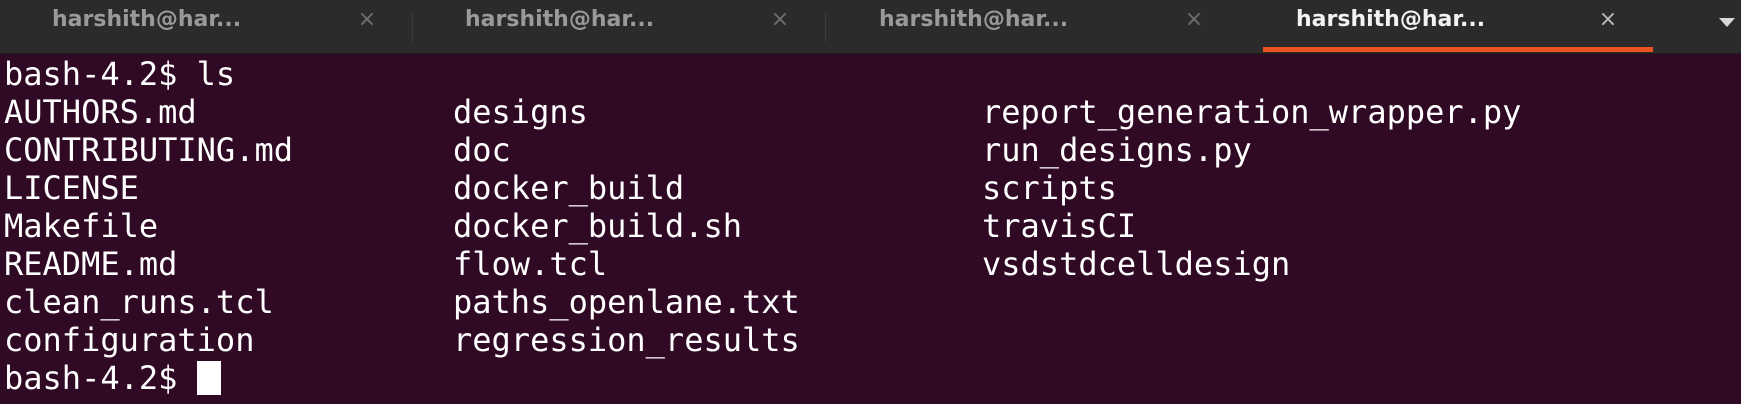 The height and width of the screenshot is (404, 1741). Describe the element at coordinates (520, 112) in the screenshot. I see `listing-item: designs` at that location.